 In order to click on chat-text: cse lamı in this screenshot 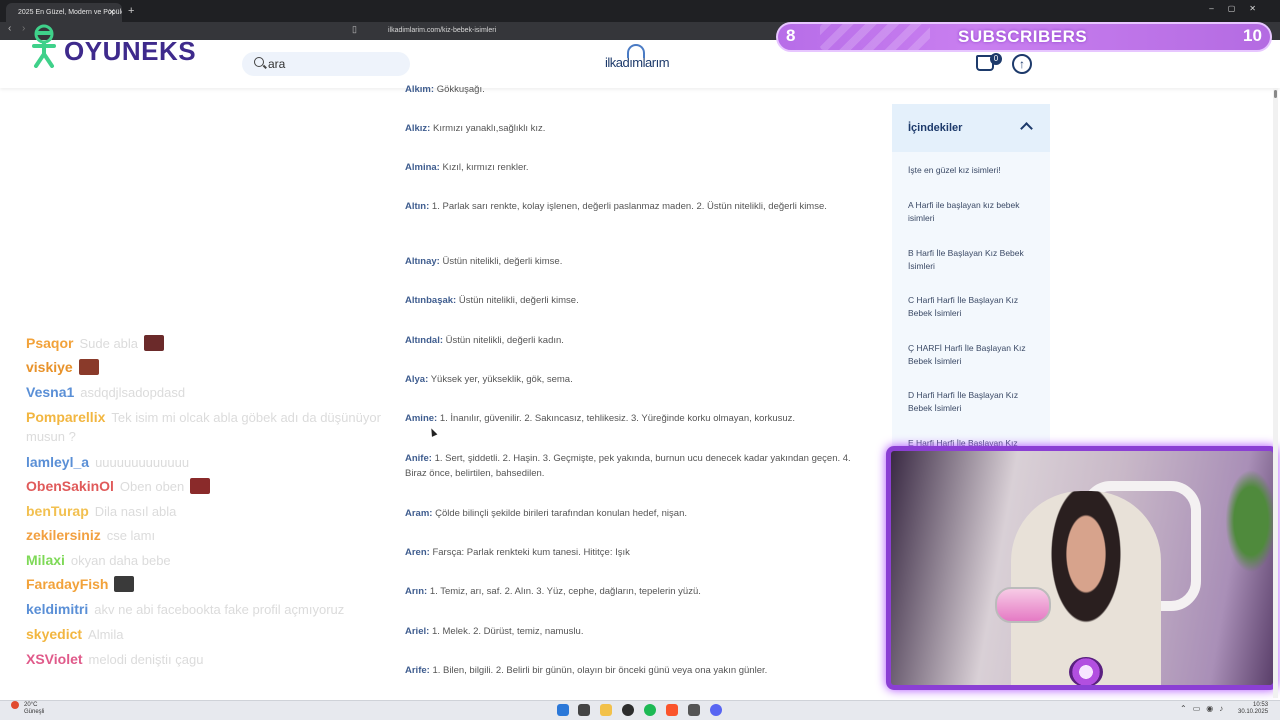, I will do `click(131, 535)`.